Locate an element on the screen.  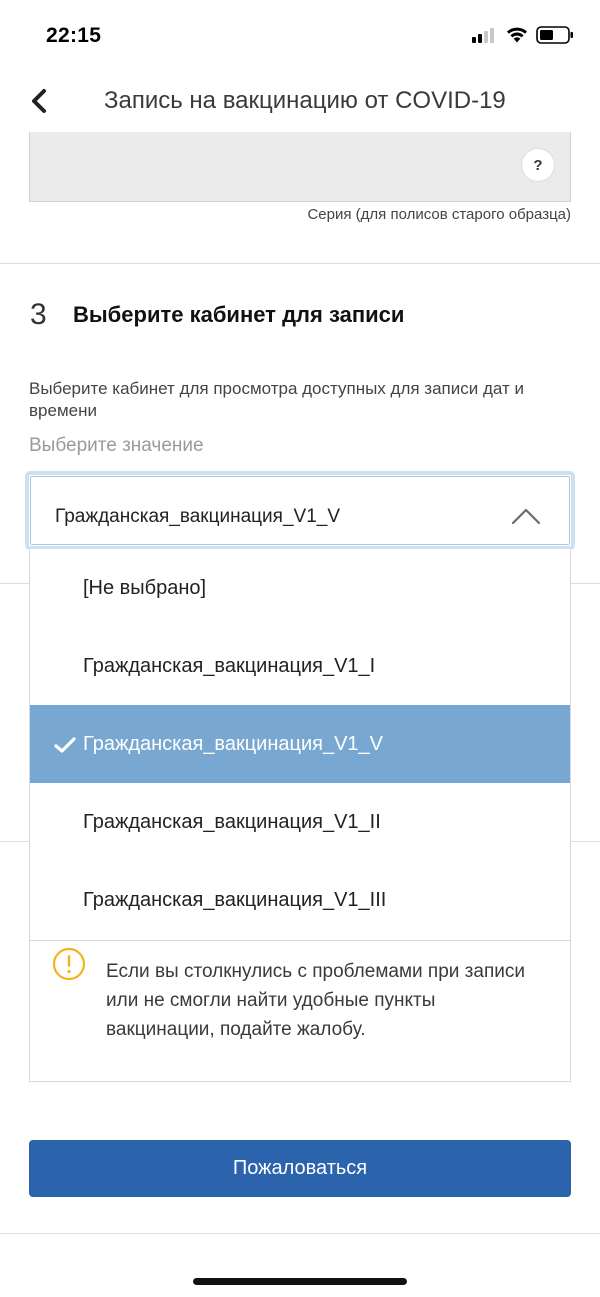
battery-icon is located at coordinates (554, 35).